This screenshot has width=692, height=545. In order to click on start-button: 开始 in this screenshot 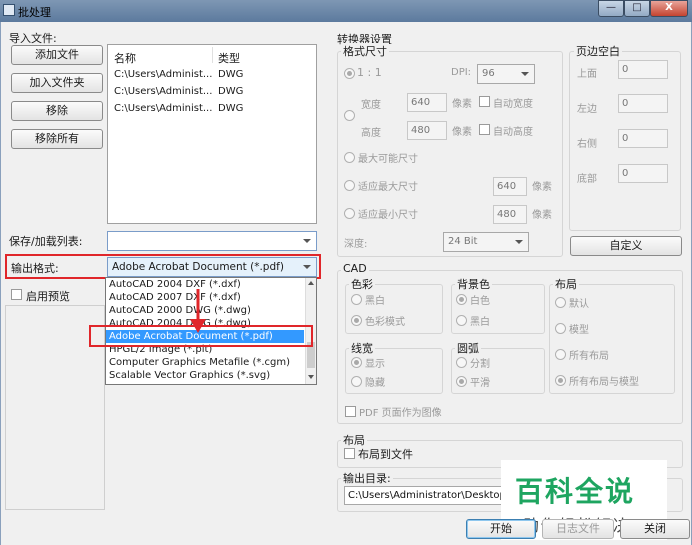, I will do `click(501, 529)`.